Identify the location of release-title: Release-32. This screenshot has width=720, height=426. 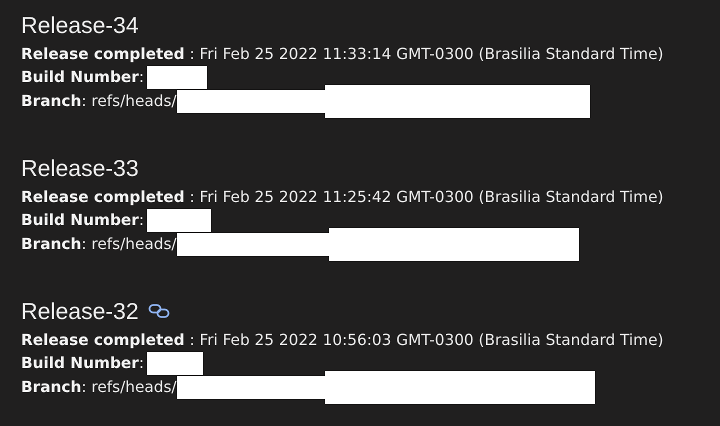
(80, 311).